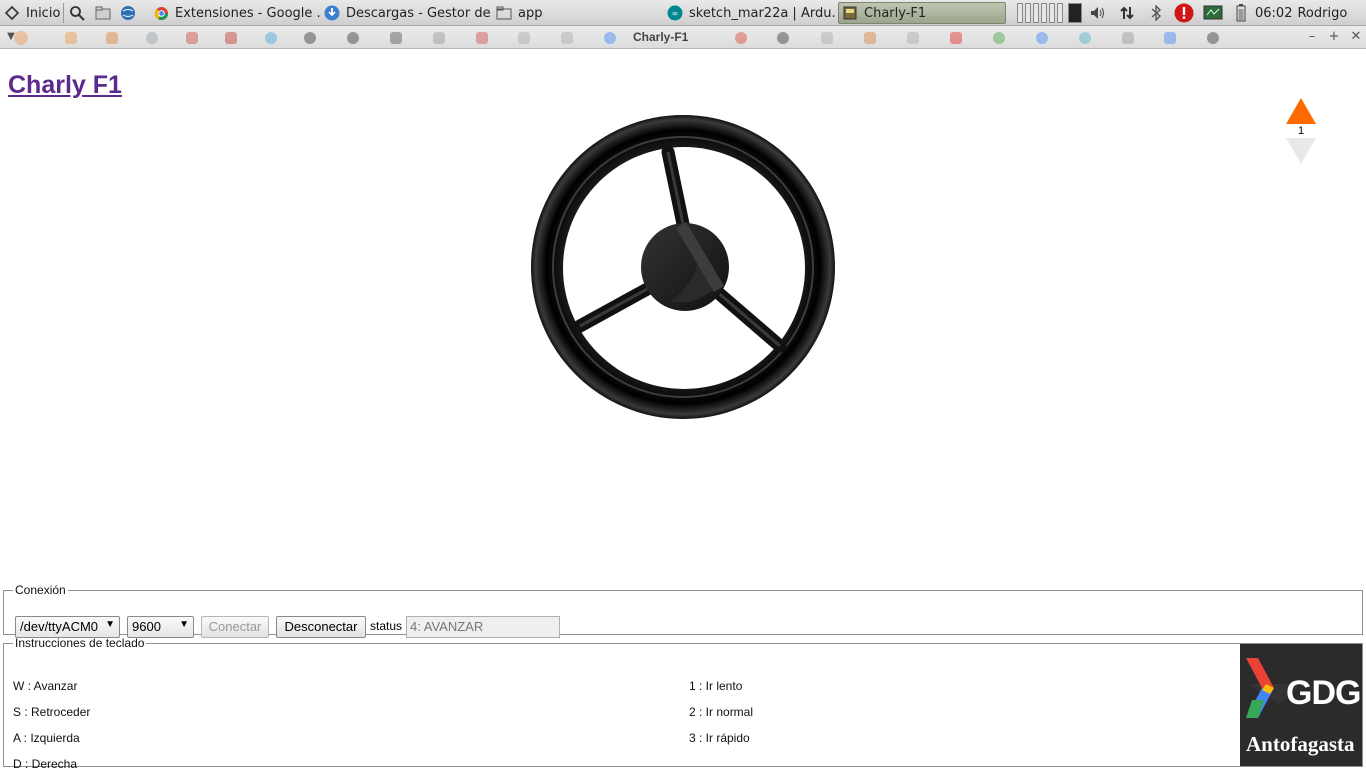  Describe the element at coordinates (80, 643) in the screenshot. I see `instructions-legend: Instrucciones de teclado` at that location.